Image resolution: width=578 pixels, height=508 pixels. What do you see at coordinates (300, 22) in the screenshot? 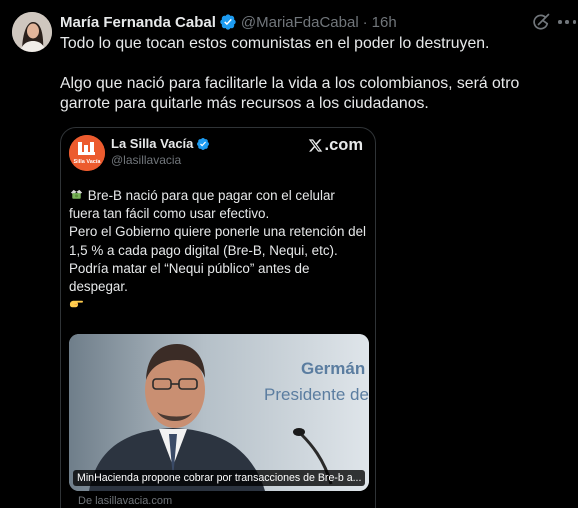
I see `author-handle: @MariaFdaCabal` at bounding box center [300, 22].